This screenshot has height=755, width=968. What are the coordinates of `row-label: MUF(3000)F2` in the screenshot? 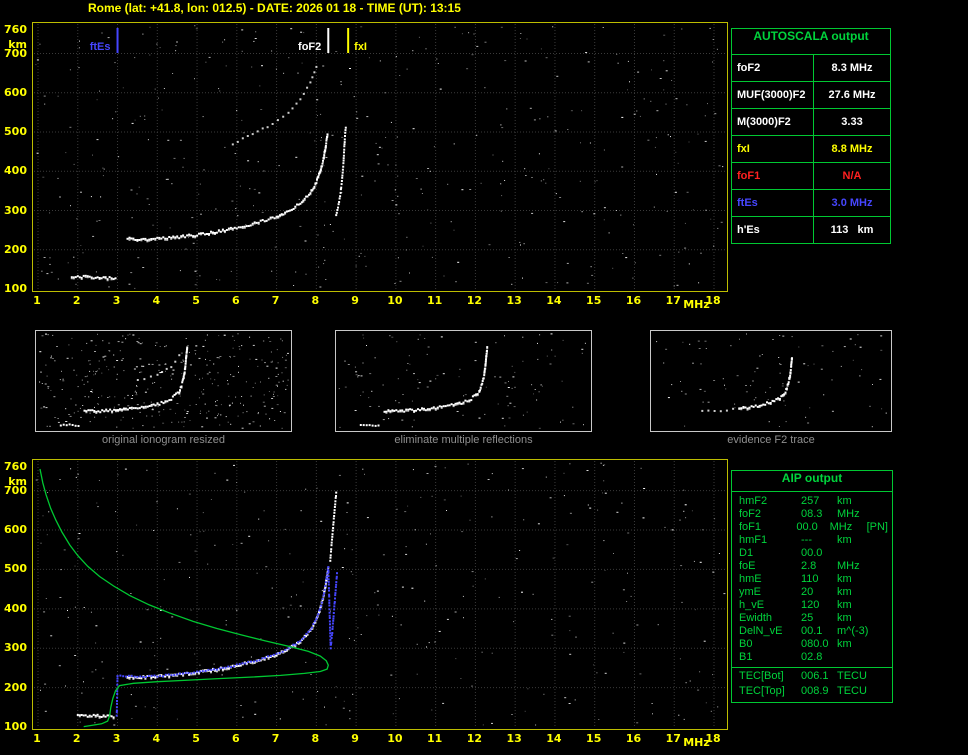 It's located at (773, 95).